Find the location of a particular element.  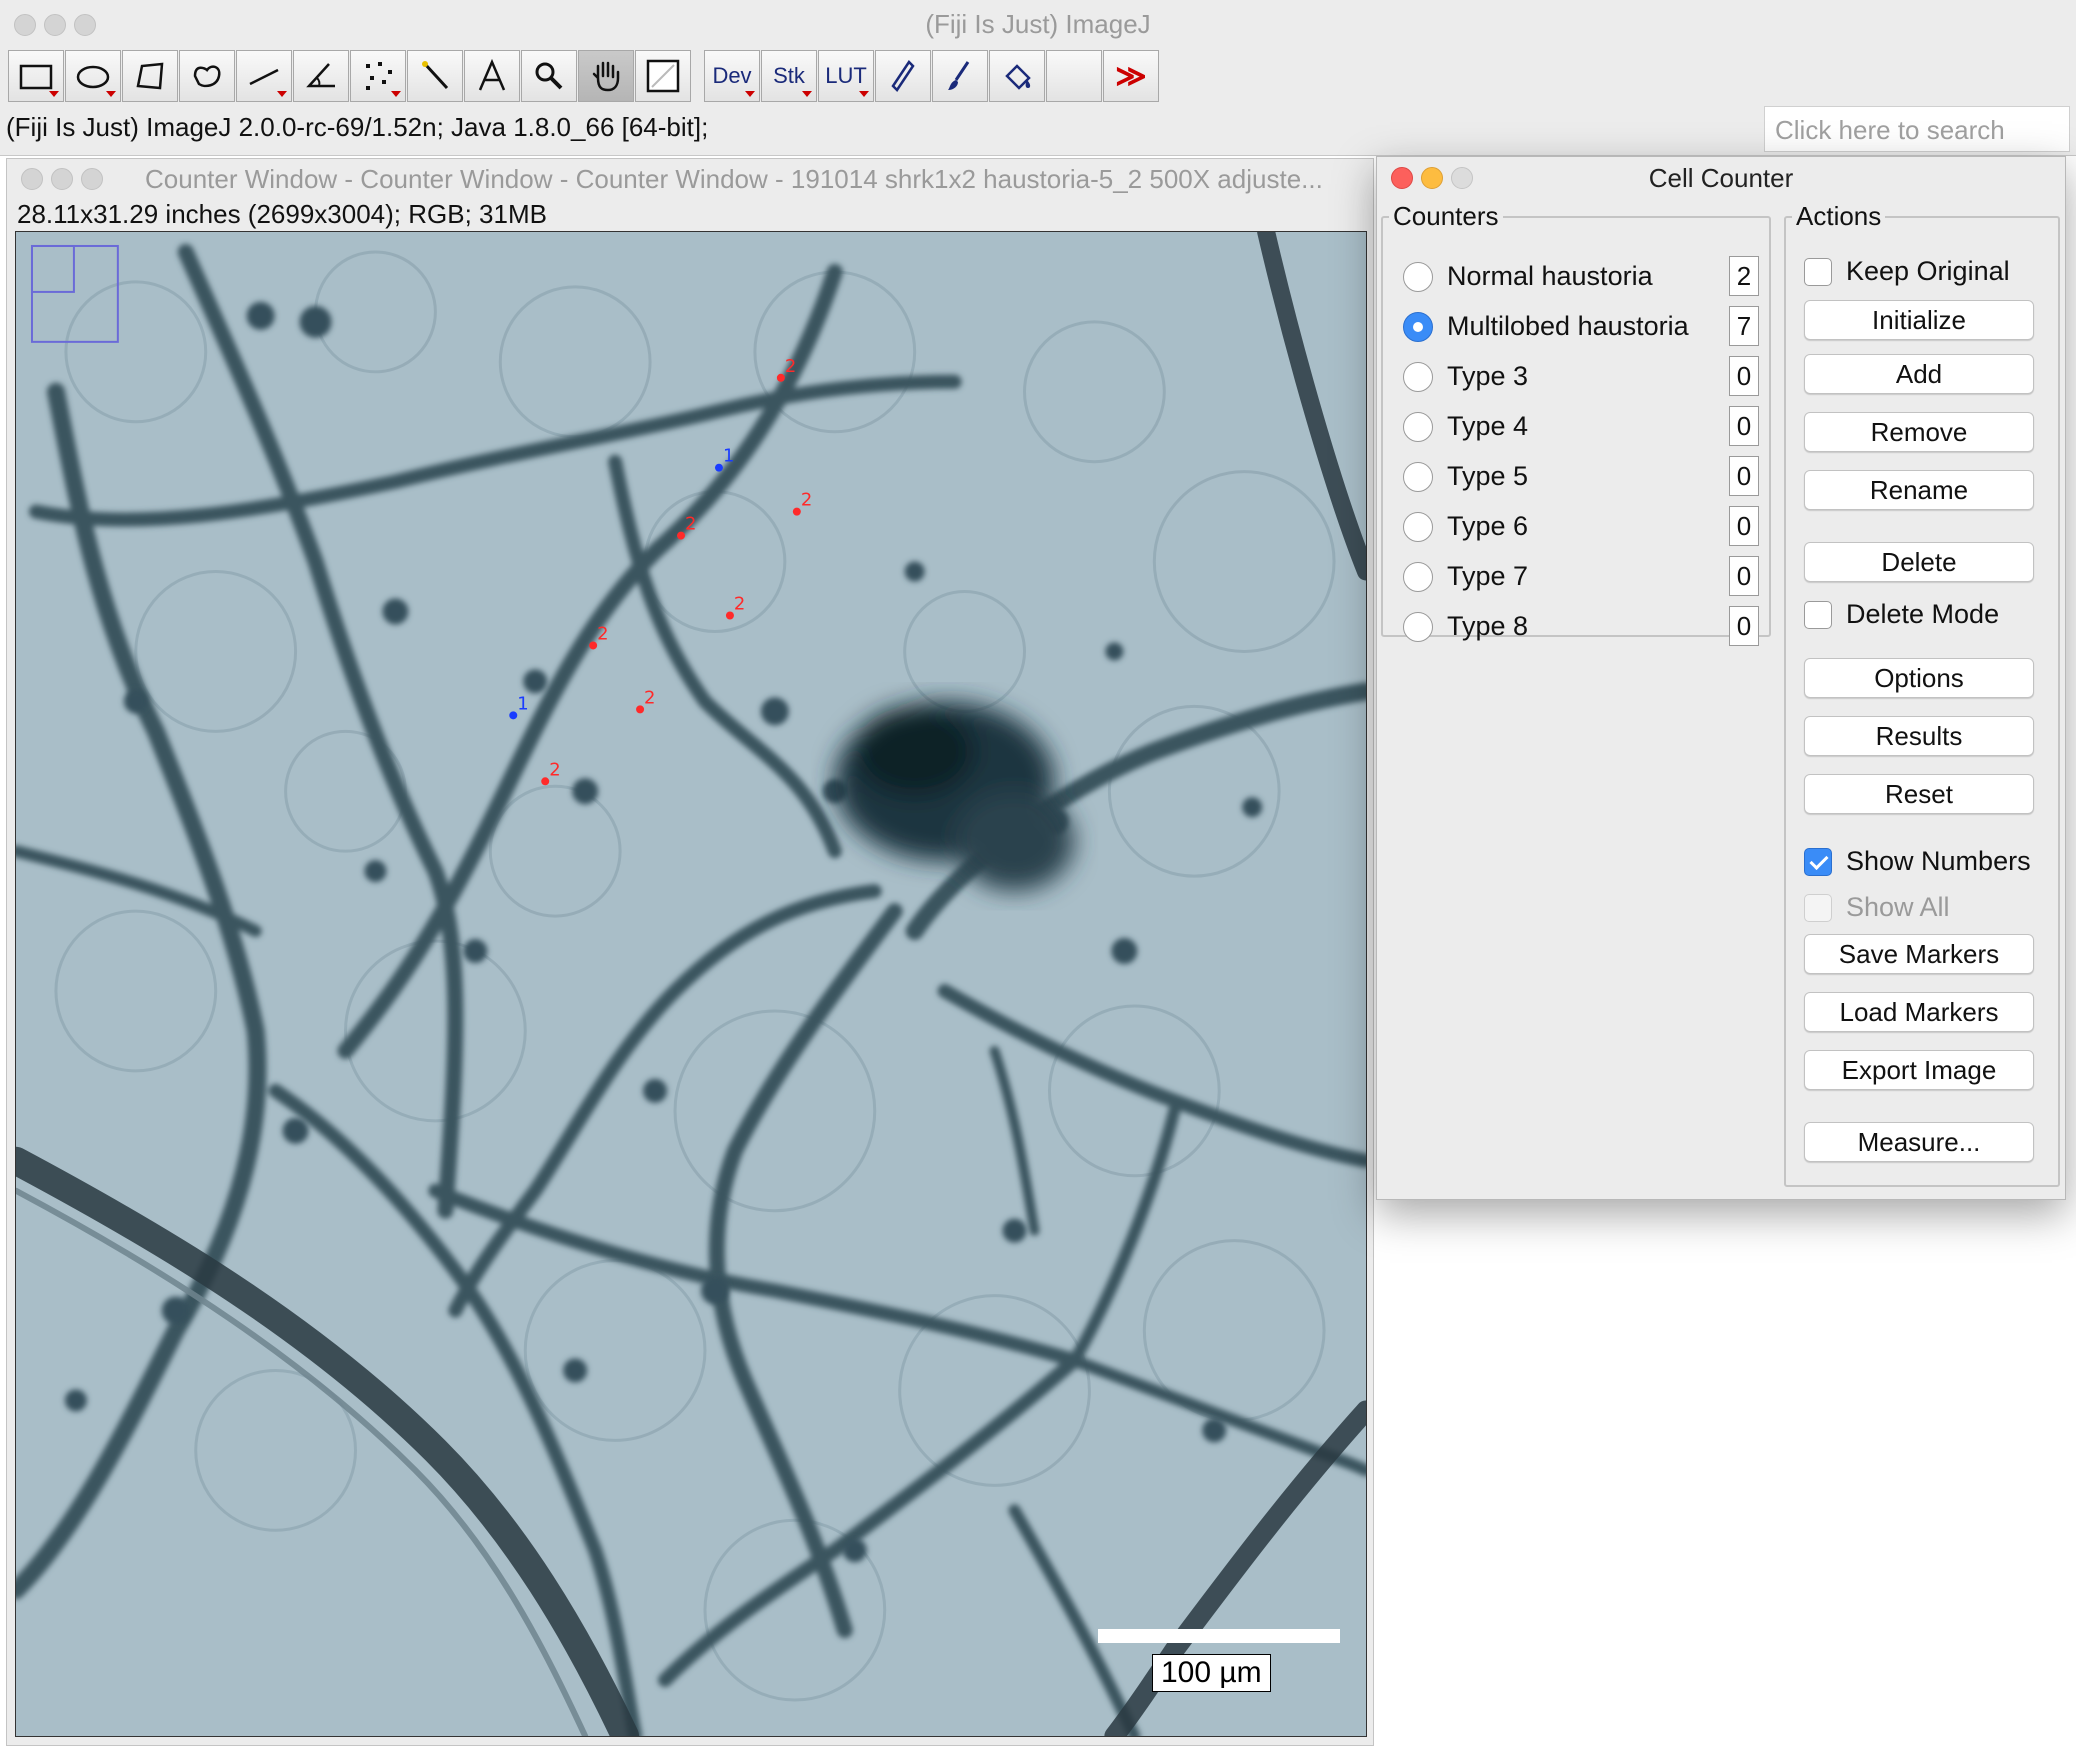

remove-button: Remove is located at coordinates (1919, 432).